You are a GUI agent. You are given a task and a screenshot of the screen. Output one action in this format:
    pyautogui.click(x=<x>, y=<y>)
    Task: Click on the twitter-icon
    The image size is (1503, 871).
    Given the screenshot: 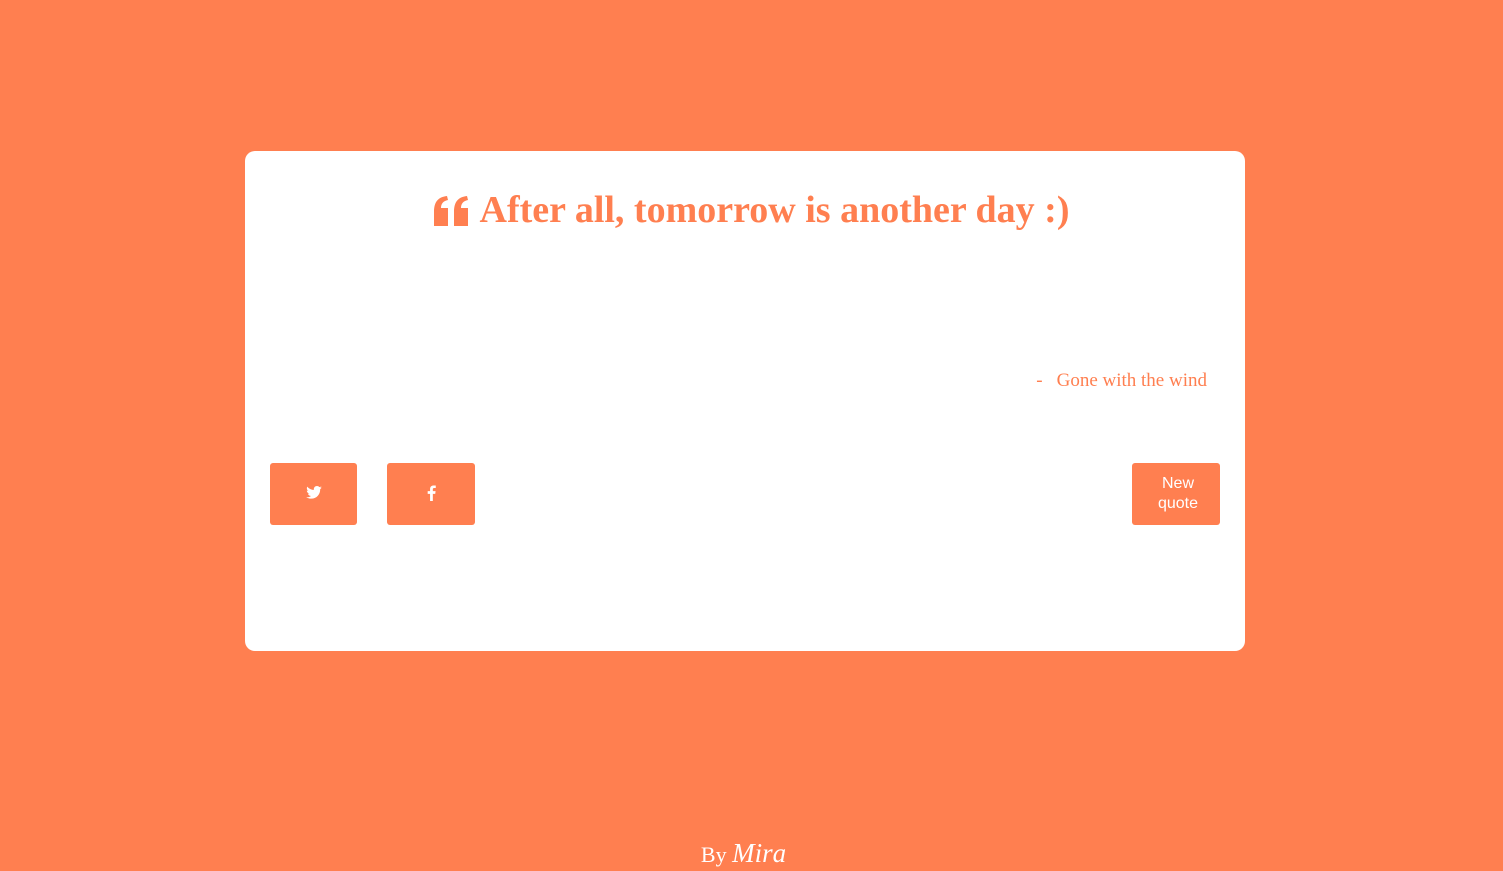 What is the action you would take?
    pyautogui.click(x=313, y=494)
    